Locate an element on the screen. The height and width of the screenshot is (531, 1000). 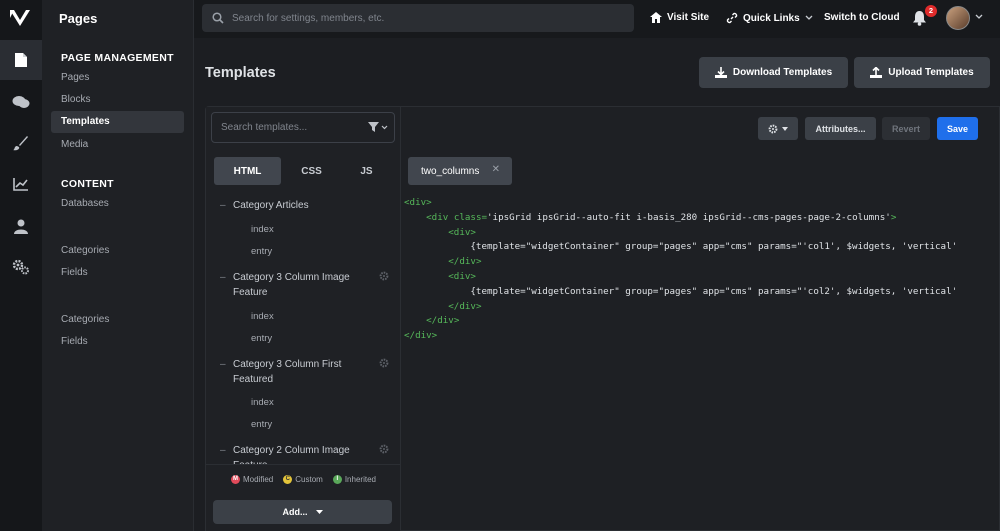
notification-badge: 2 is located at coordinates (931, 11).